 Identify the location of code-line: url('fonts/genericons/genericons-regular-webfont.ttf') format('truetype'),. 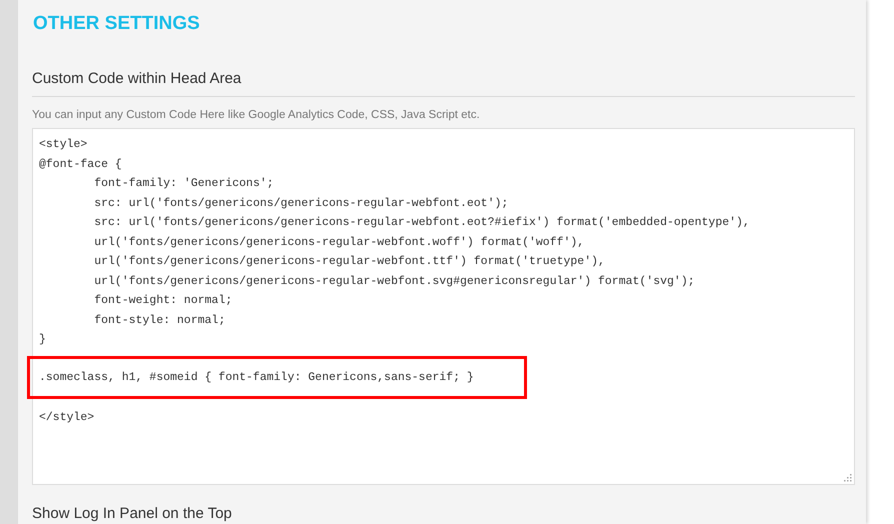
(349, 262).